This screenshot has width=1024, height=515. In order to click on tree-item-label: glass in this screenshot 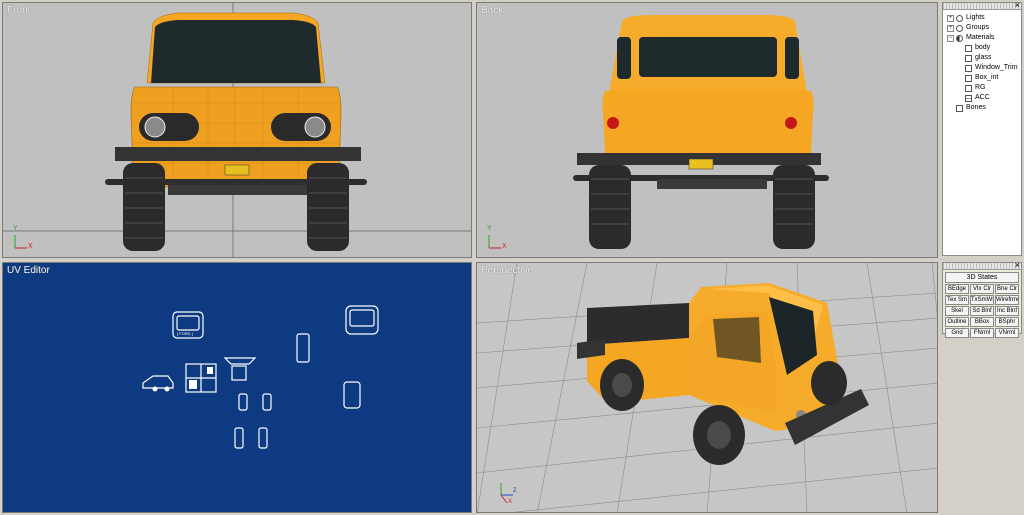, I will do `click(983, 57)`.